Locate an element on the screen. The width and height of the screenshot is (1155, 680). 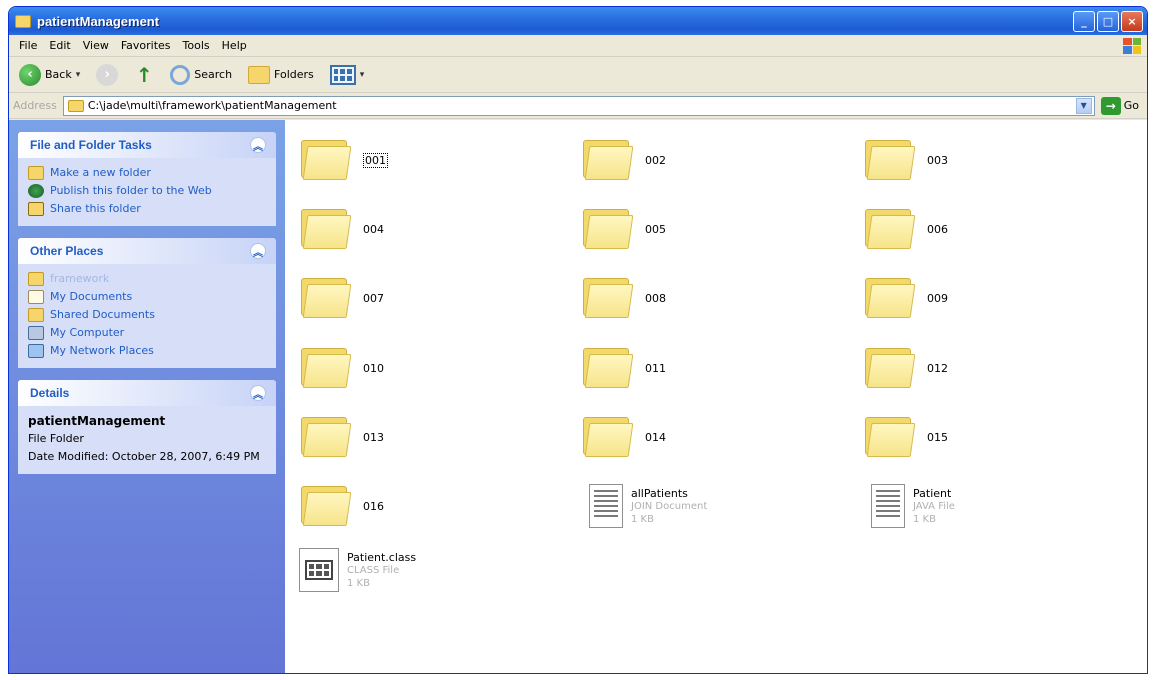
folder-label: 014 is located at coordinates (655, 437).